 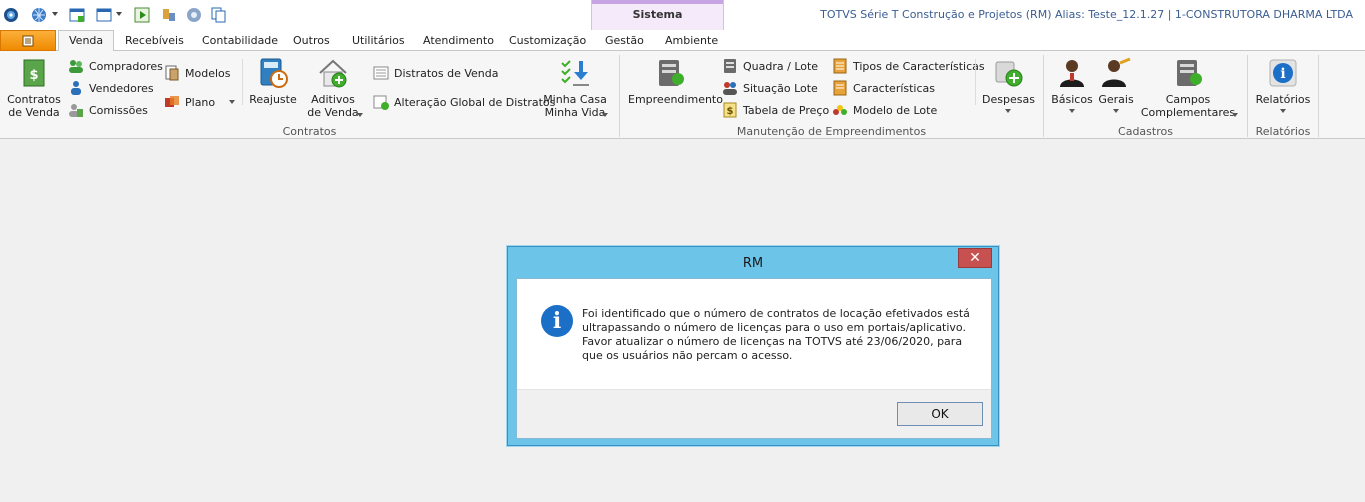 I want to click on quadra-lote-button: Quadra / Lote, so click(x=770, y=66).